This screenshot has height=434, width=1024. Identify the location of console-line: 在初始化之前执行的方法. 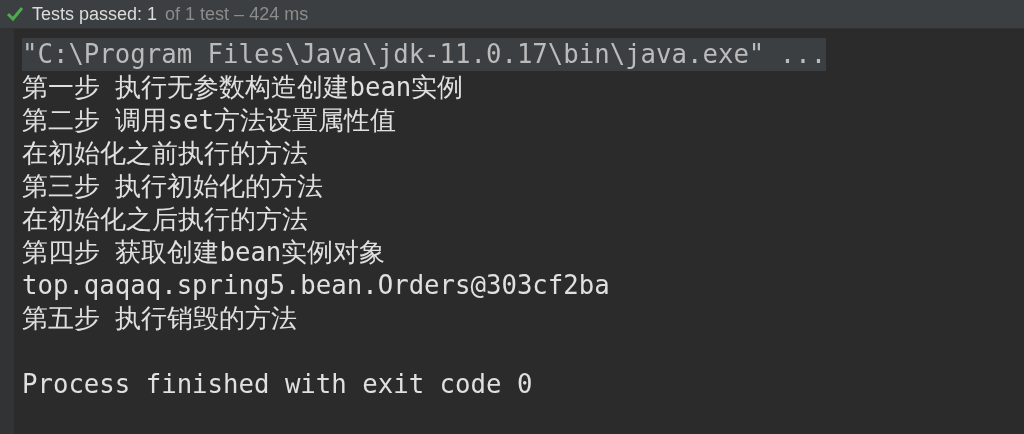
(165, 153).